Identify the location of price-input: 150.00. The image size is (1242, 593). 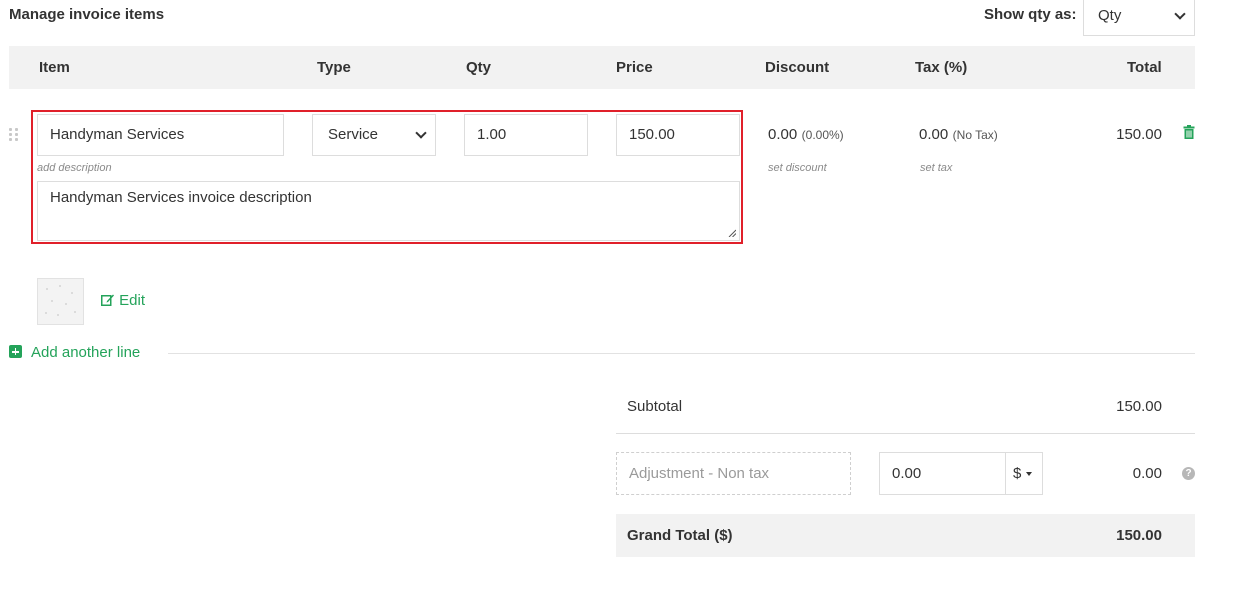
(678, 135).